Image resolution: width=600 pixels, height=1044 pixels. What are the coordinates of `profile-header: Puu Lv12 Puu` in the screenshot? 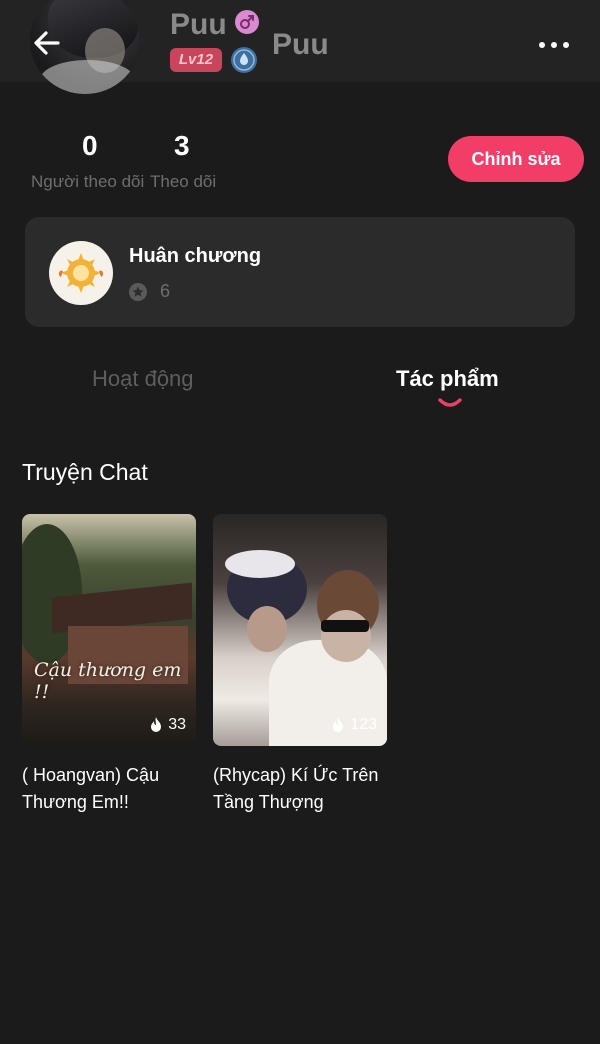 It's located at (300, 47).